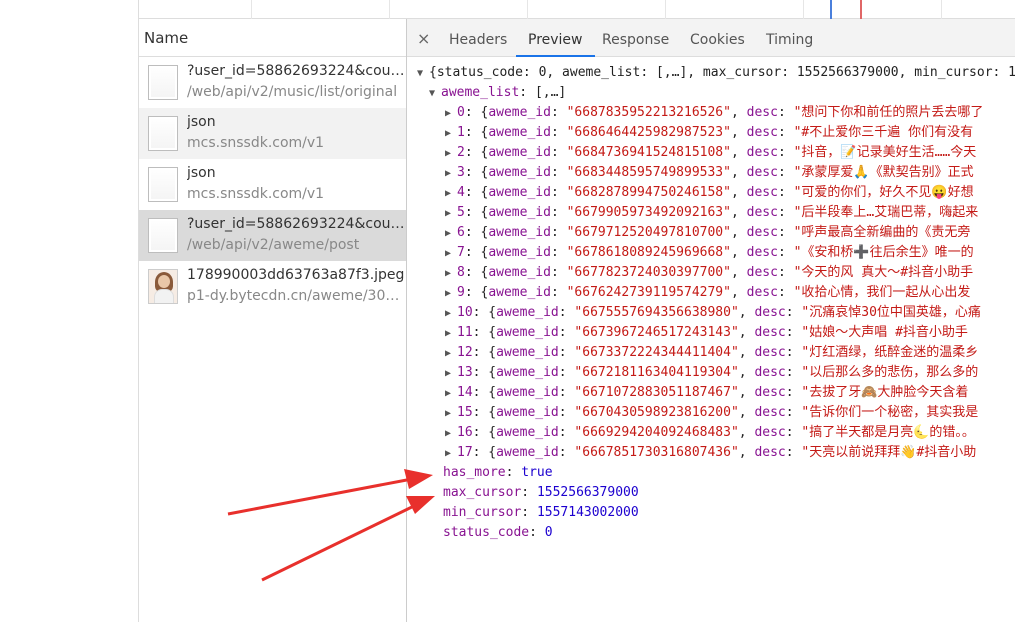 The width and height of the screenshot is (1015, 622). What do you see at coordinates (886, 292) in the screenshot?
I see `desc-value: 收拾心情，我们一起从心出发` at bounding box center [886, 292].